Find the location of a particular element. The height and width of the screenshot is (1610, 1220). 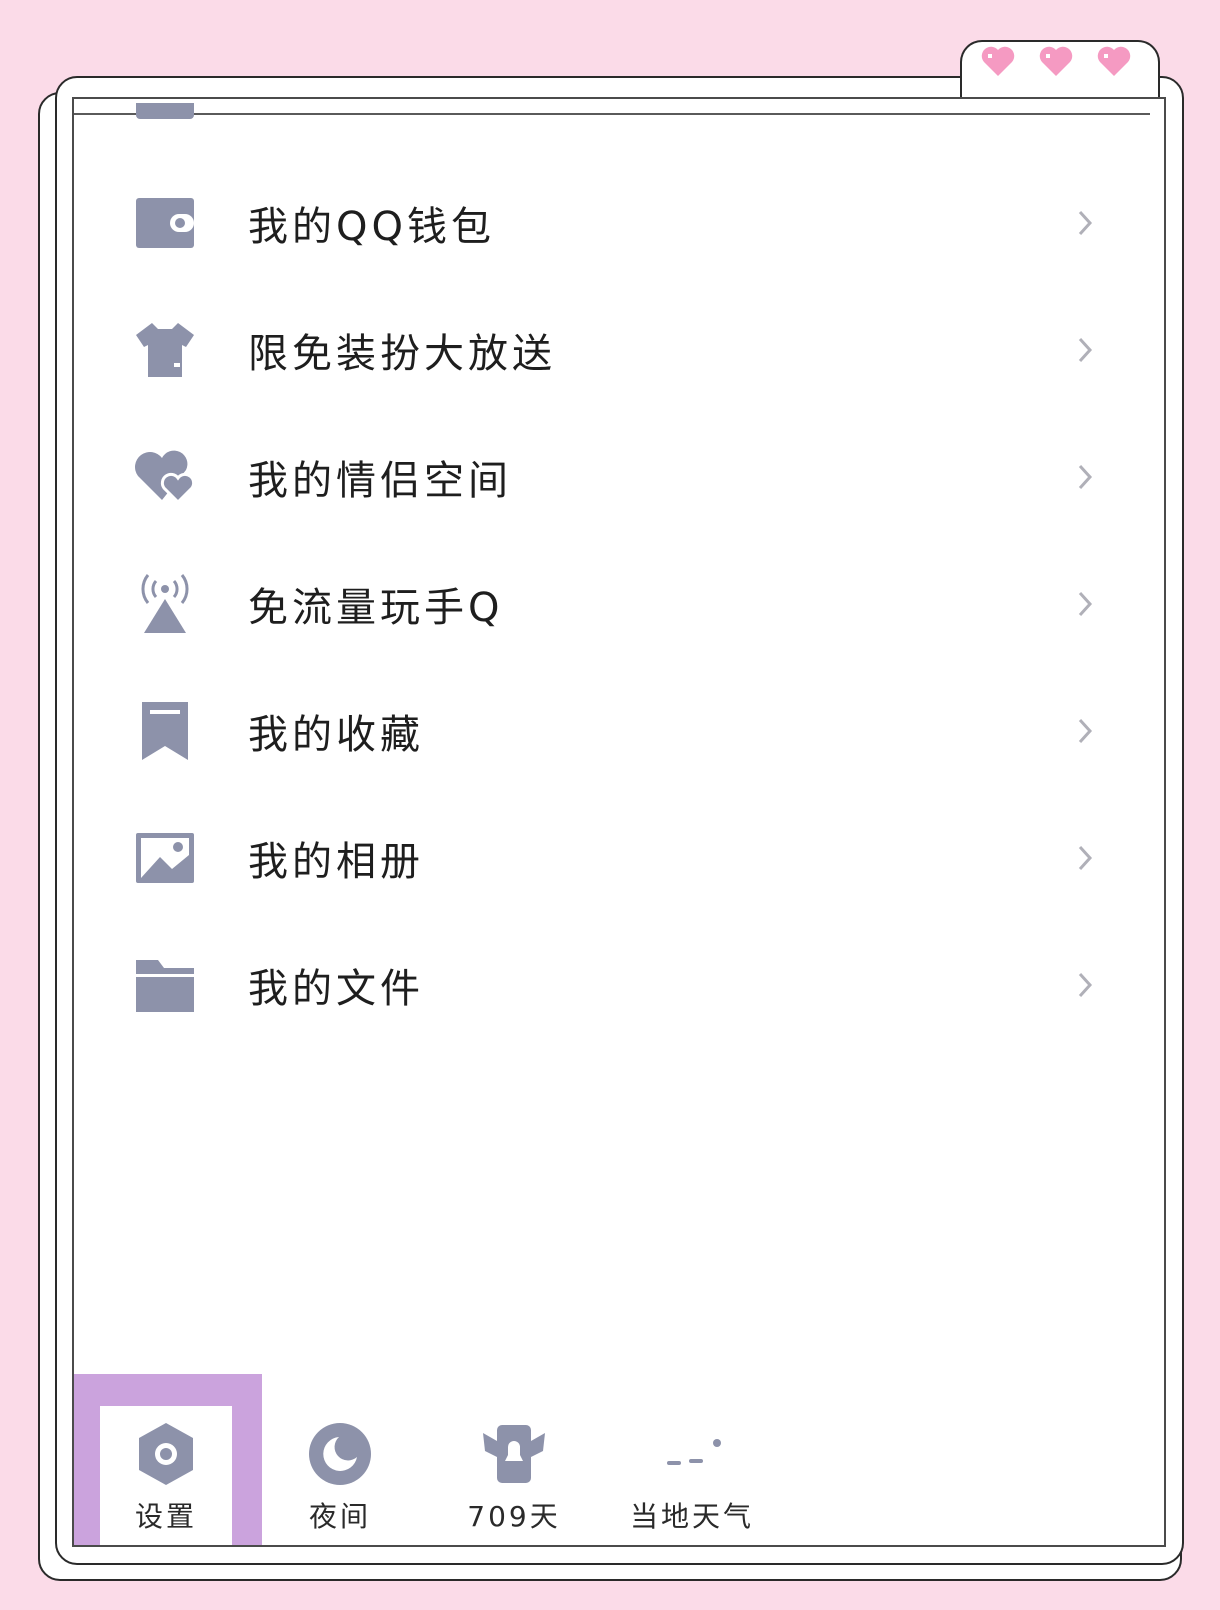

menu-item-files: 我的文件 is located at coordinates (619, 984).